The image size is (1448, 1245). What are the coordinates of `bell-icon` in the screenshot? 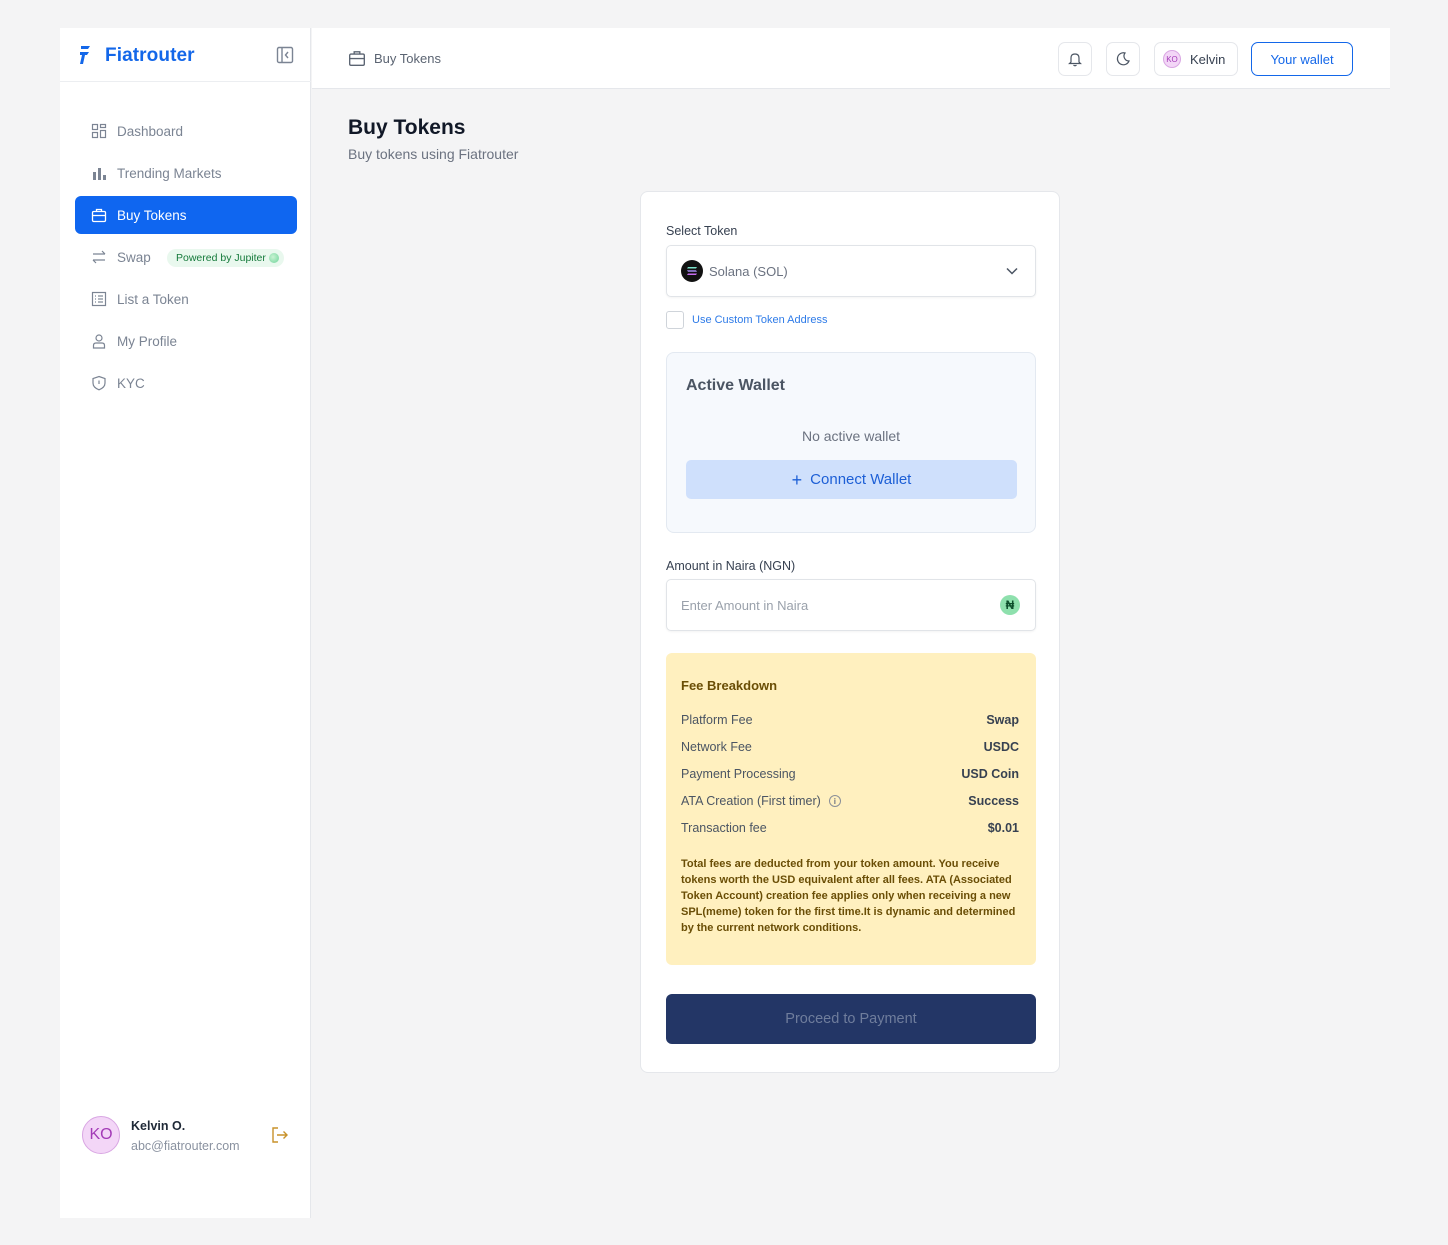 It's located at (1075, 60).